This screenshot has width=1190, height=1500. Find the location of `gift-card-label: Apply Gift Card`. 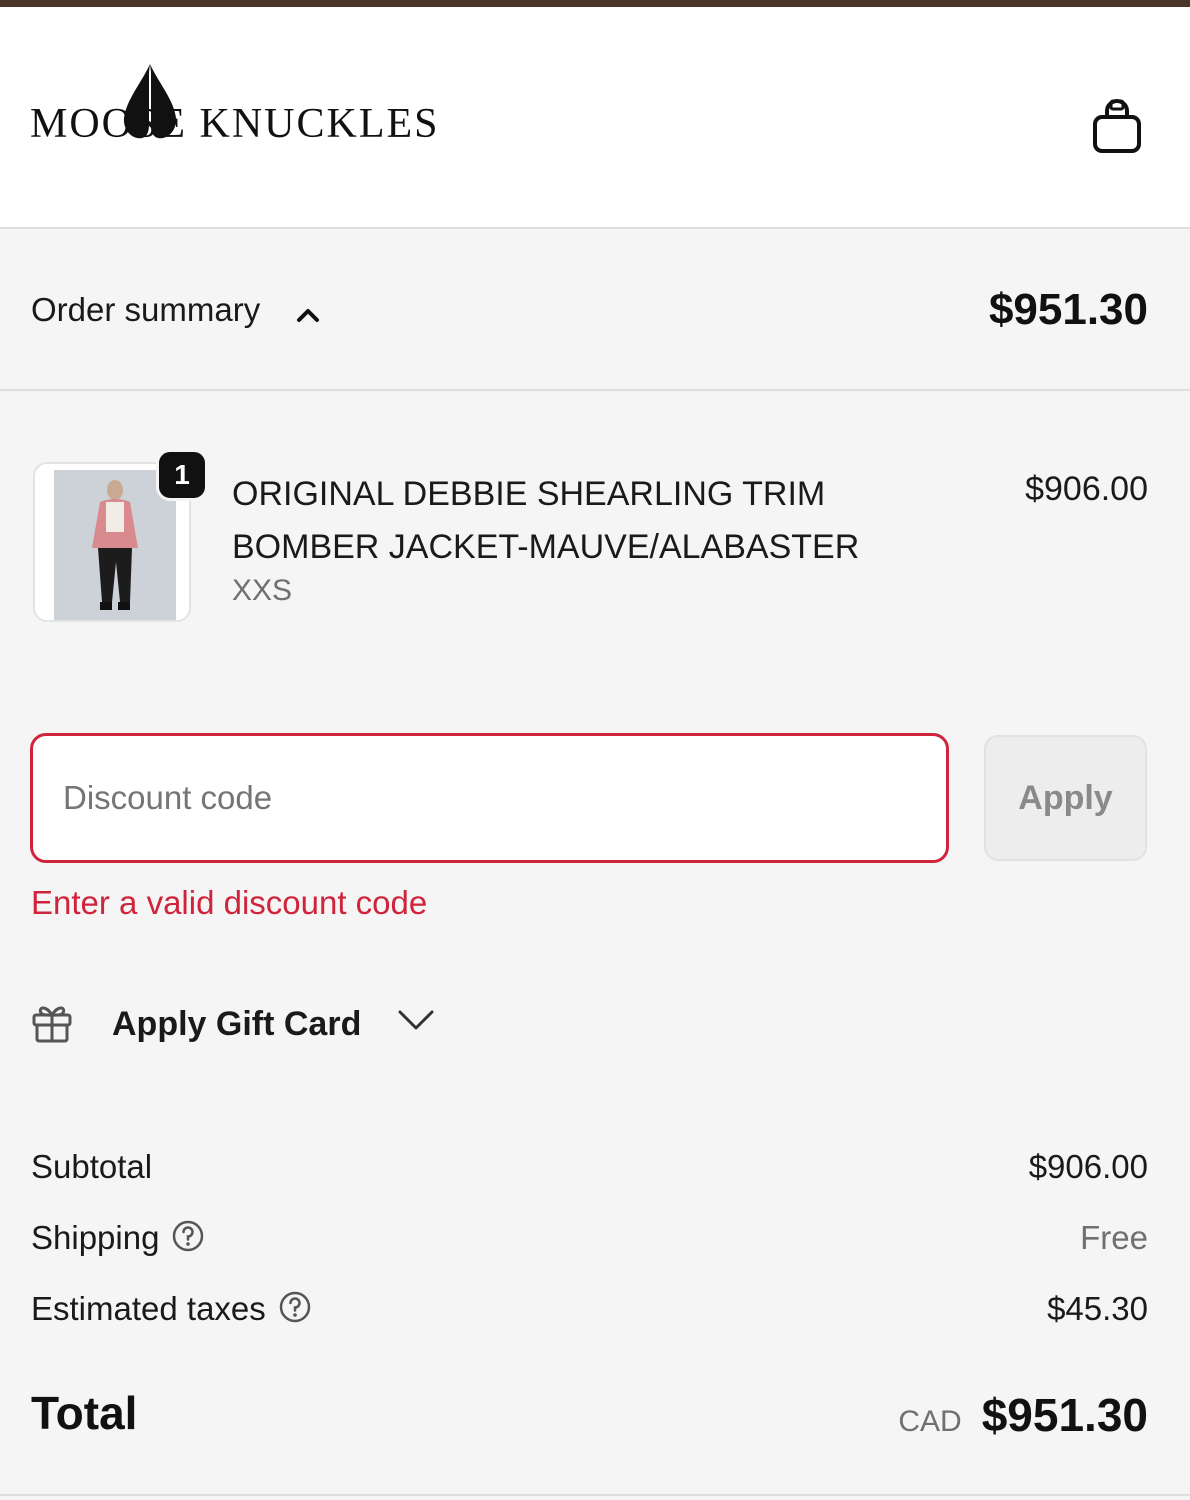

gift-card-label: Apply Gift Card is located at coordinates (237, 1024).